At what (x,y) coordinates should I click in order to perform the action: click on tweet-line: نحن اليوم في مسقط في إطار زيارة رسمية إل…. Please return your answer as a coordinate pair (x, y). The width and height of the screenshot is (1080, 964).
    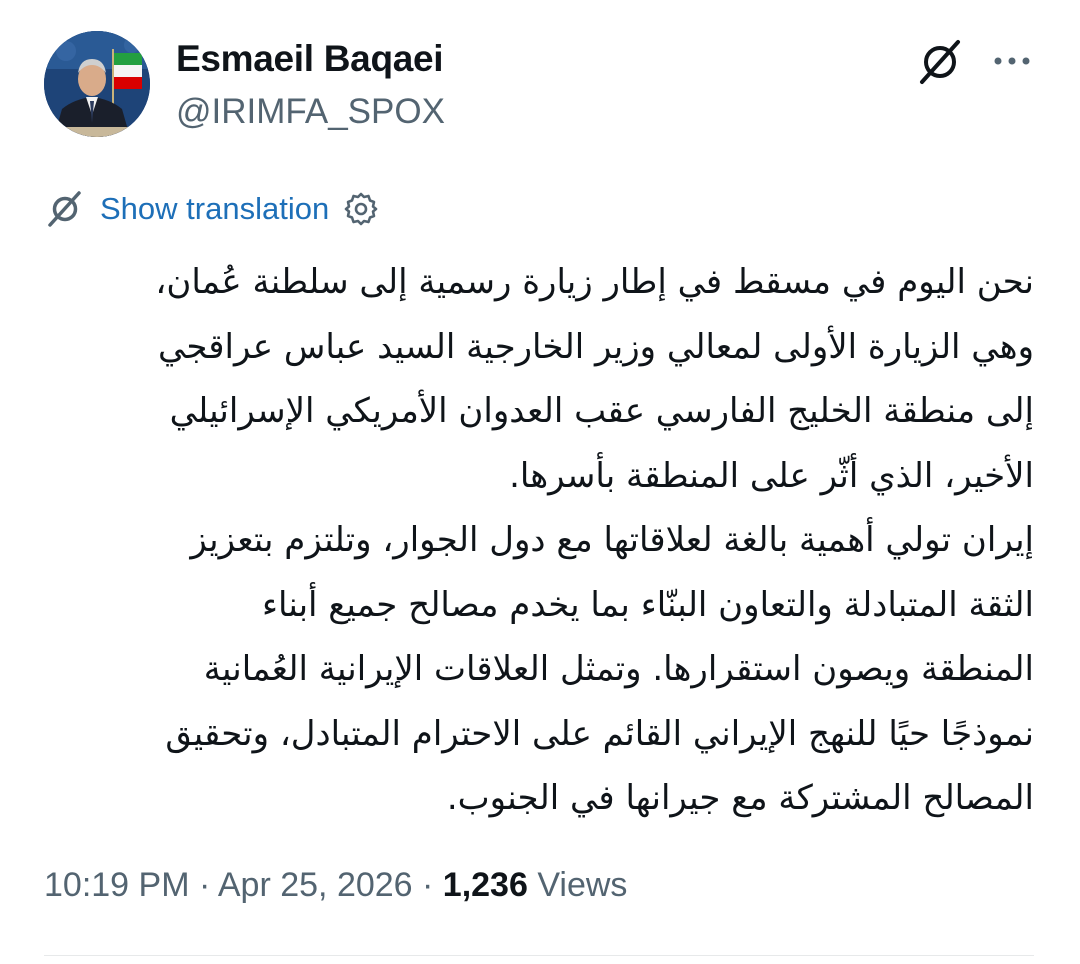
    Looking at the image, I should click on (594, 282).